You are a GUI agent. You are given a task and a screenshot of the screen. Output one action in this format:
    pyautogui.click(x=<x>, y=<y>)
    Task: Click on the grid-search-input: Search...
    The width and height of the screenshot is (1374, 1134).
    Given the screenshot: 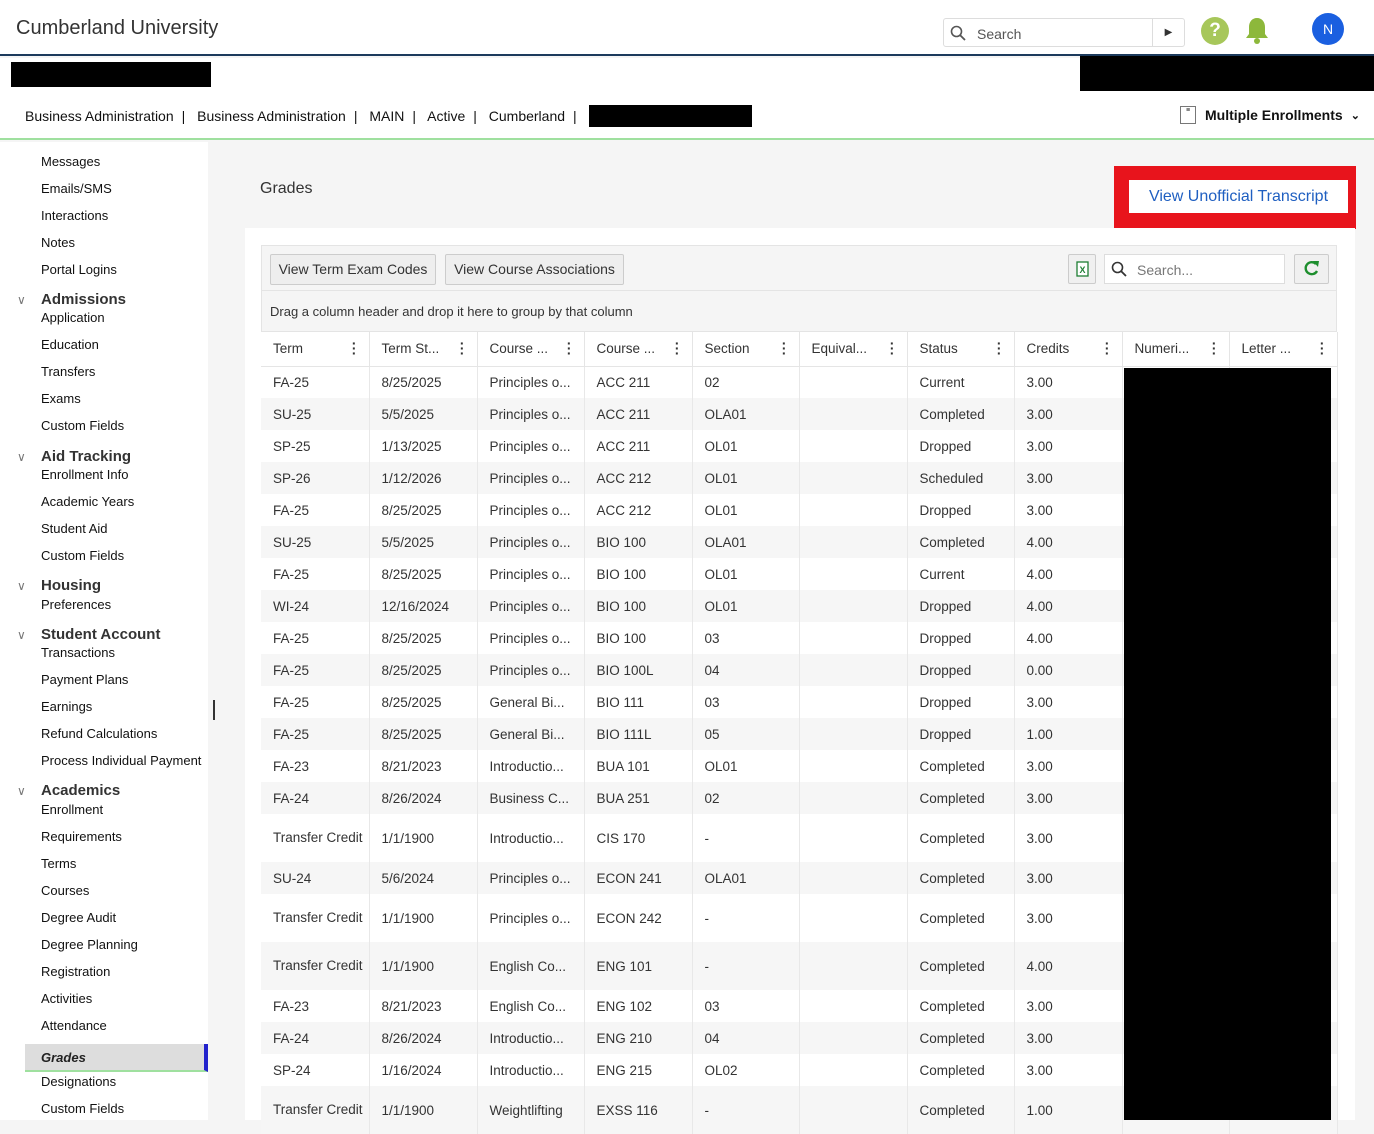 What is the action you would take?
    pyautogui.click(x=1165, y=270)
    